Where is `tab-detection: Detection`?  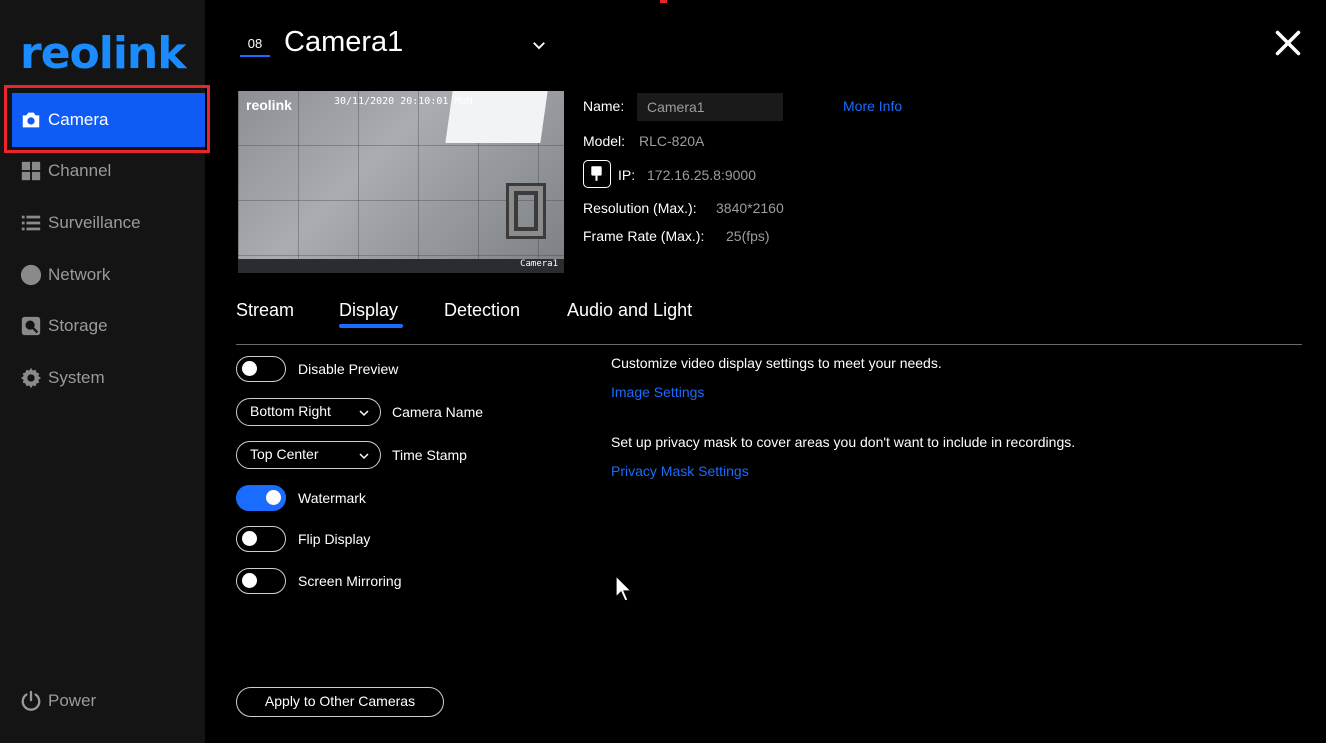 tab-detection: Detection is located at coordinates (482, 310).